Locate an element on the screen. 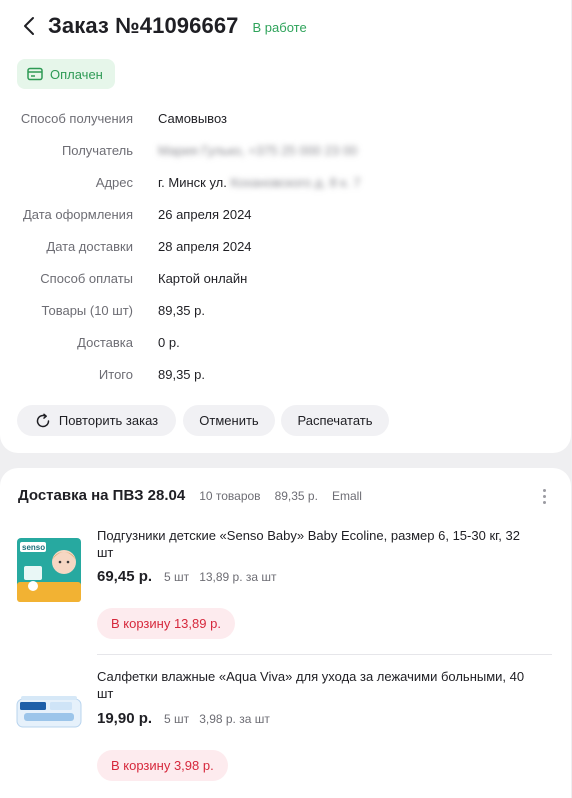  product-price-row: 19,90 р. 5 шт 3,98 р. за шт is located at coordinates (183, 718).